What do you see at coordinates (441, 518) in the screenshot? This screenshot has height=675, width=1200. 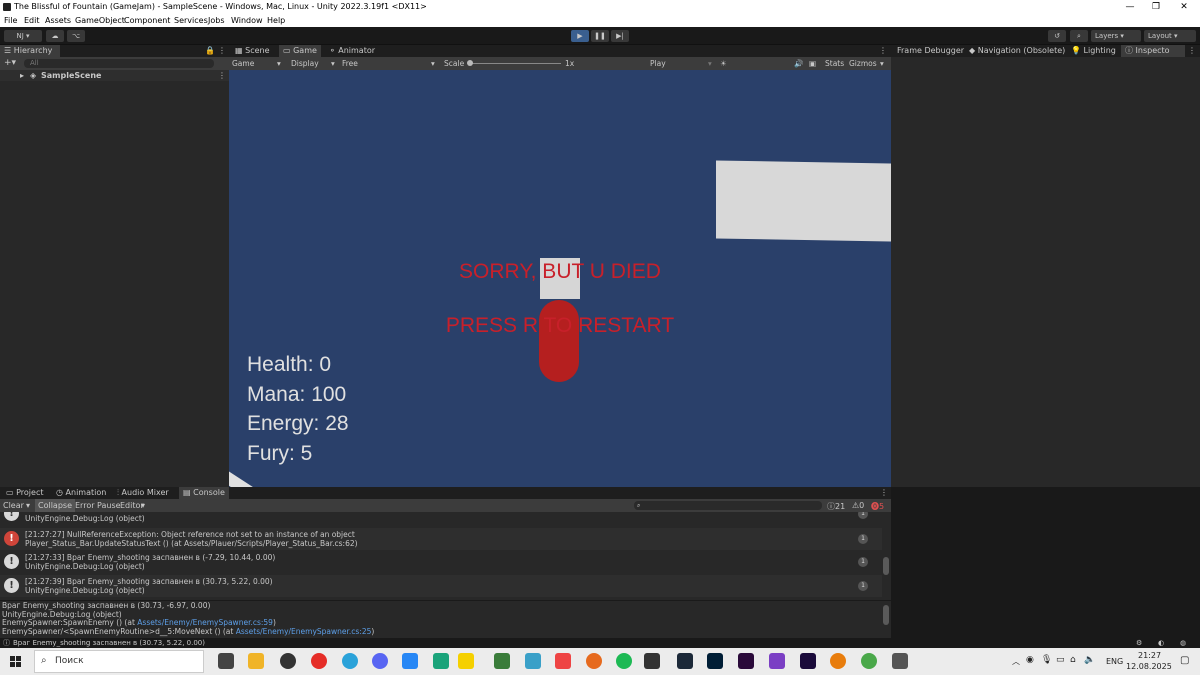 I see `log-row: ! UnityEngine.Debug:Log (object) 1` at bounding box center [441, 518].